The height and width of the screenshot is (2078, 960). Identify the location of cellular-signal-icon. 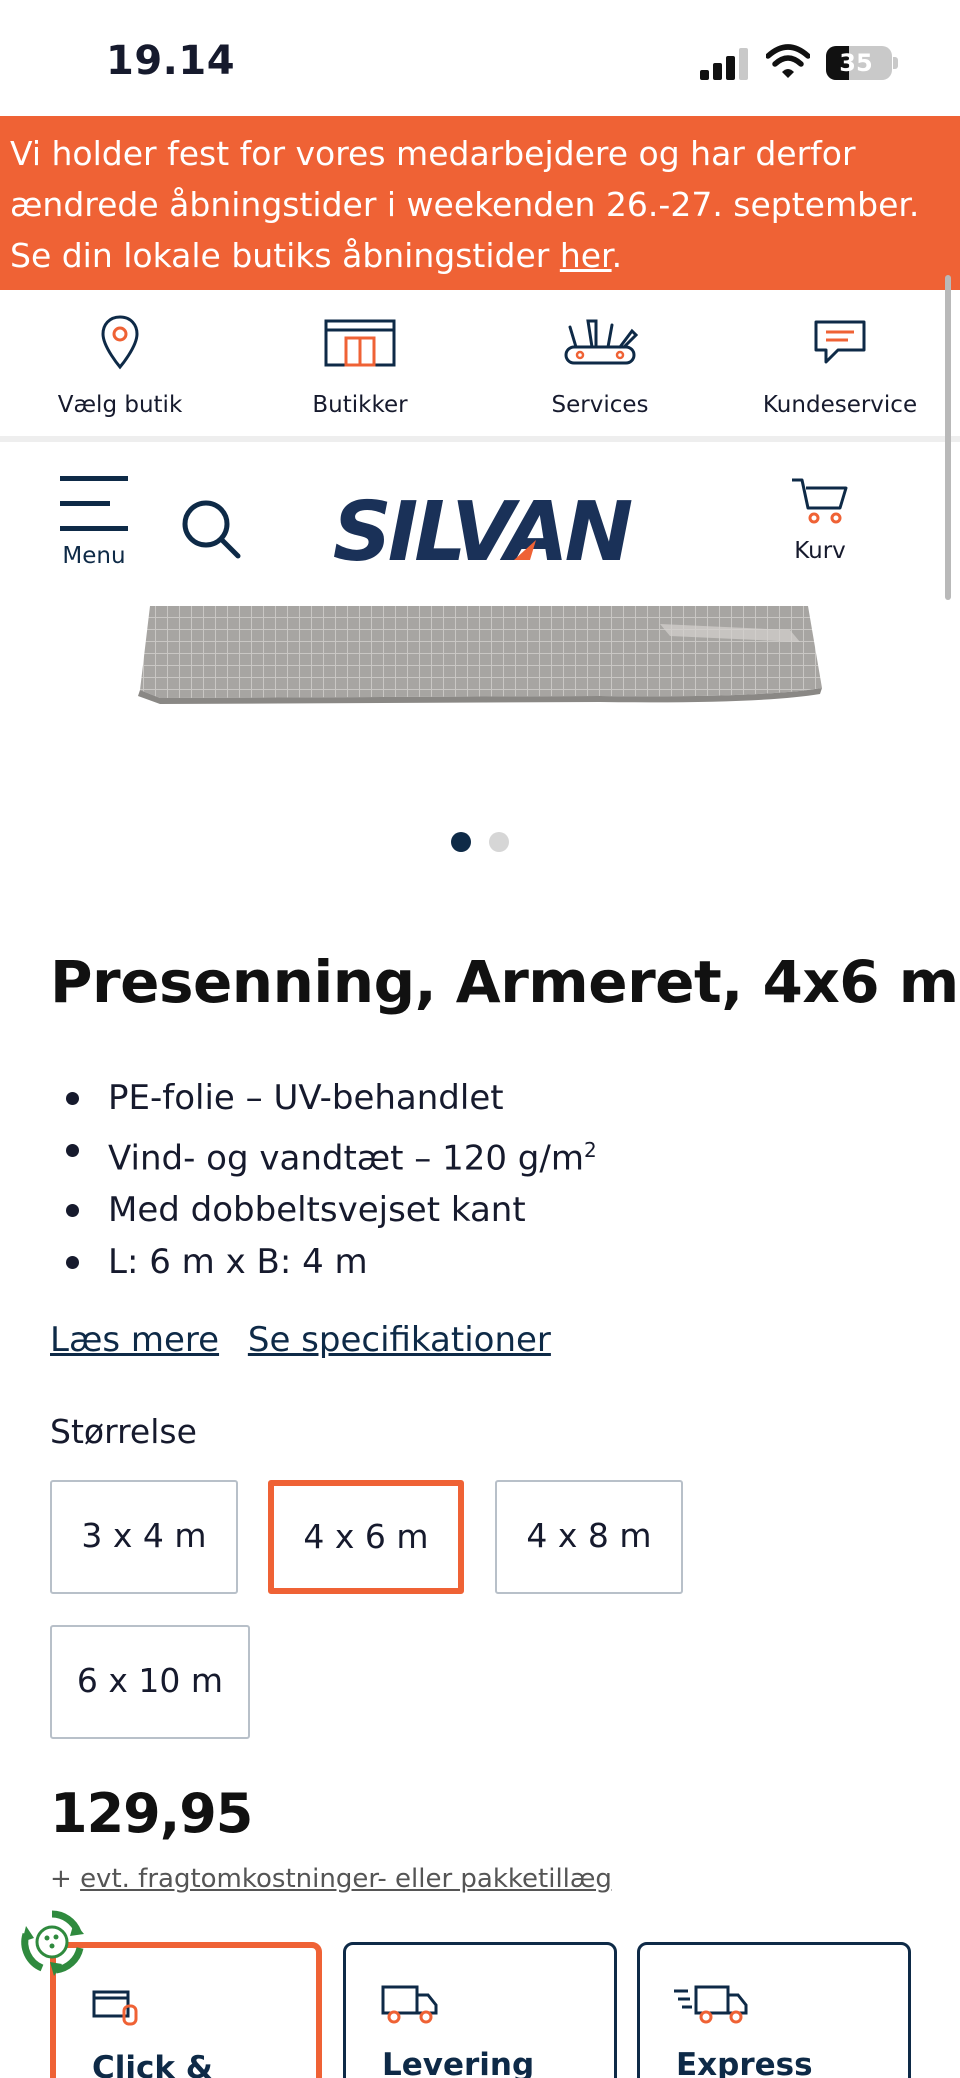
(725, 64).